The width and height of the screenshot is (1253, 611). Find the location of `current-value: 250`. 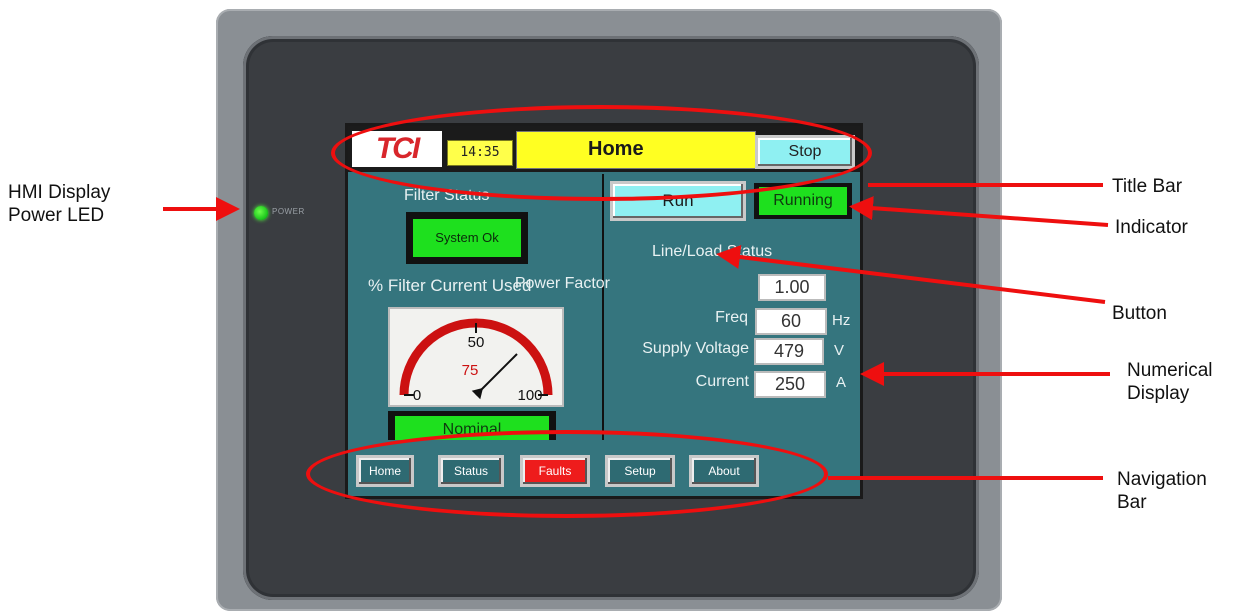

current-value: 250 is located at coordinates (790, 384).